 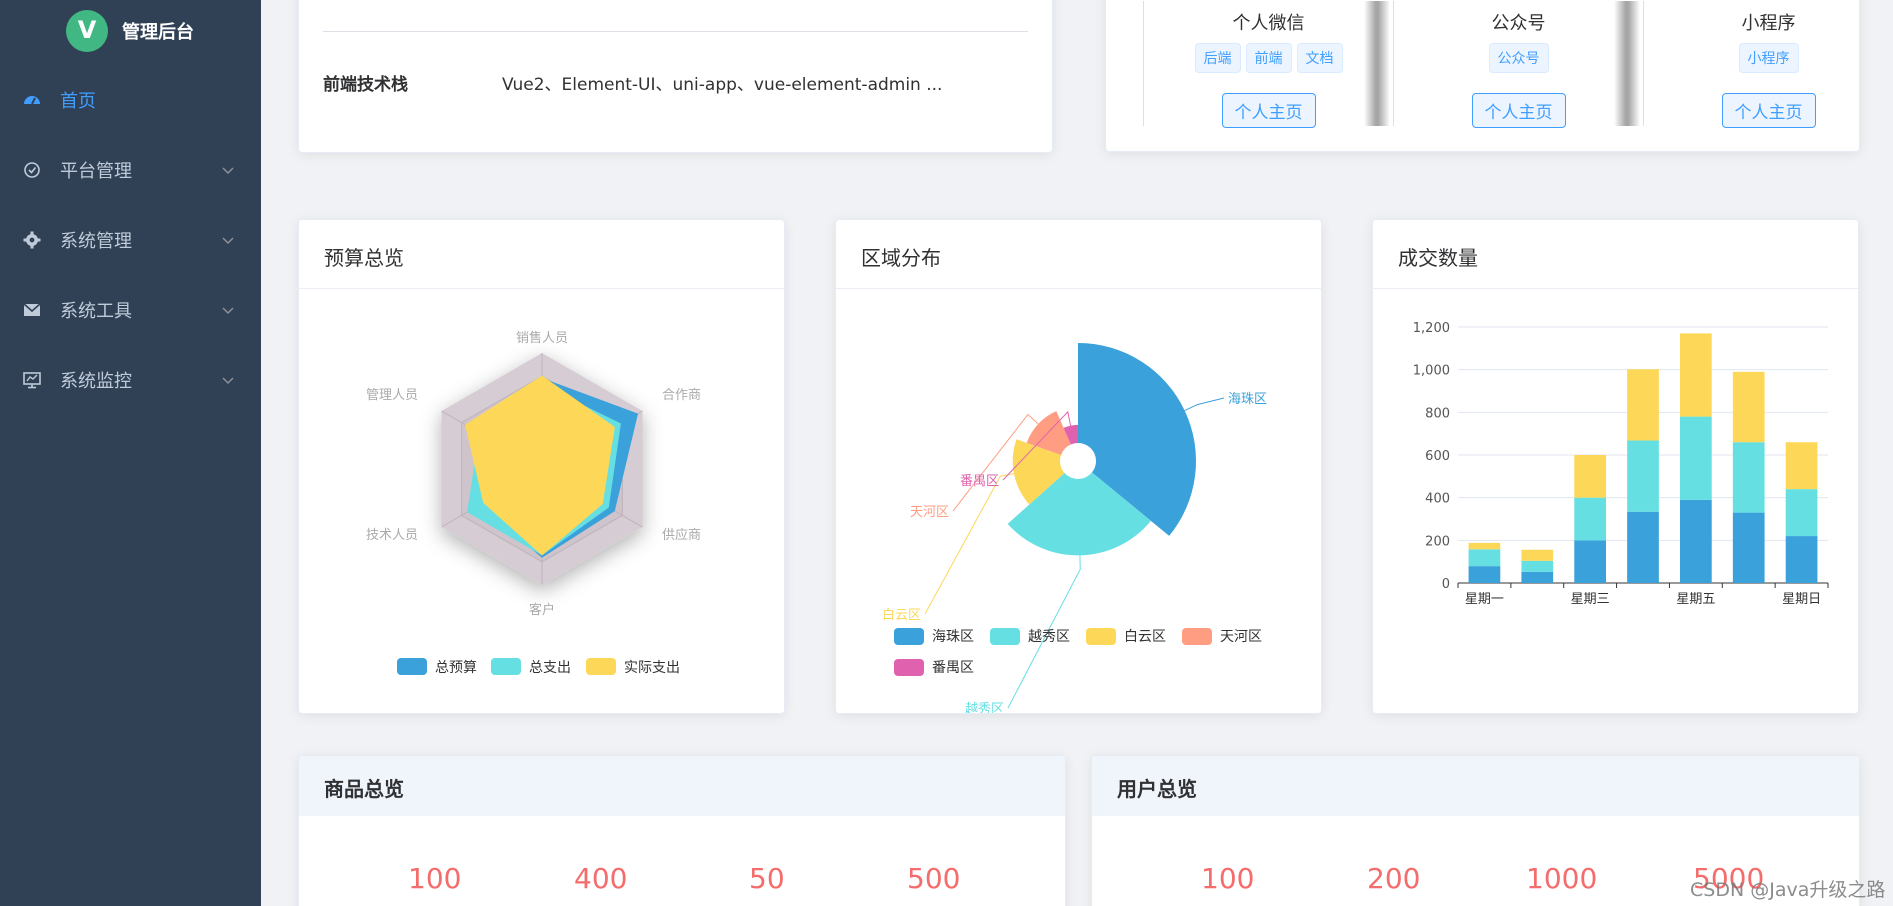 What do you see at coordinates (901, 258) in the screenshot?
I see `card-title: 区域分布` at bounding box center [901, 258].